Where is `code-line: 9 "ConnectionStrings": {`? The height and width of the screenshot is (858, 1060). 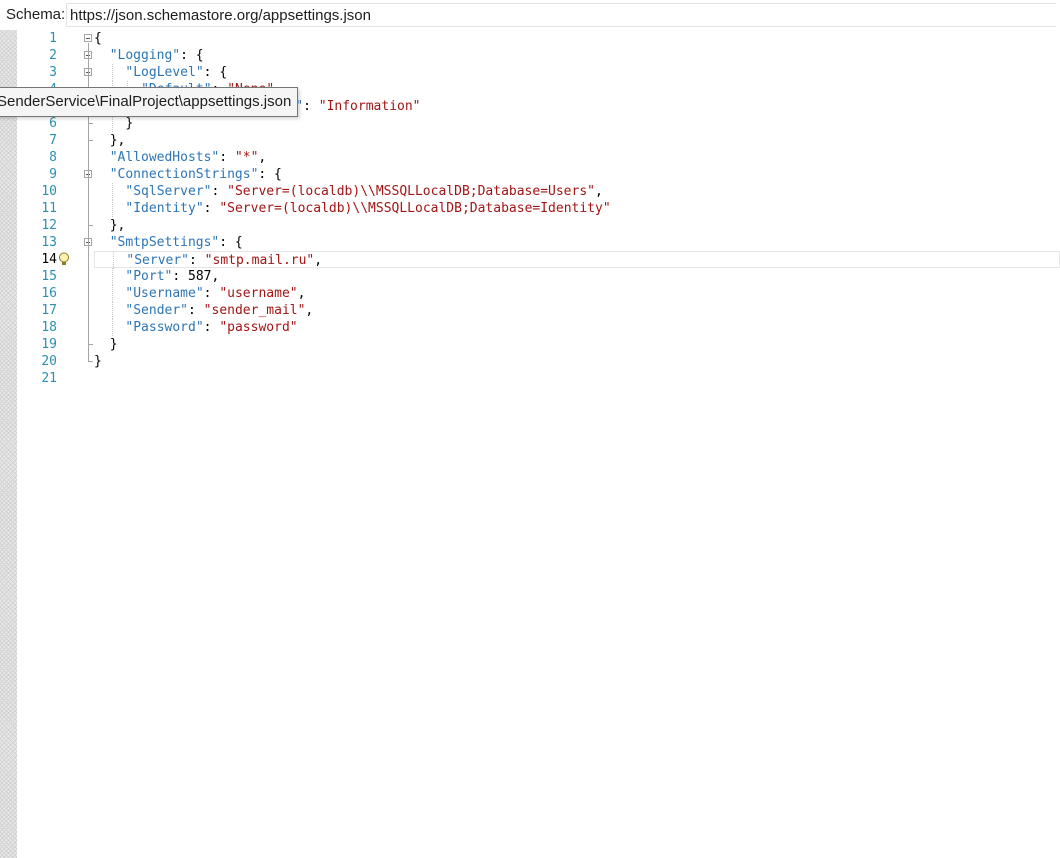
code-line: 9 "ConnectionStrings": { is located at coordinates (538, 174).